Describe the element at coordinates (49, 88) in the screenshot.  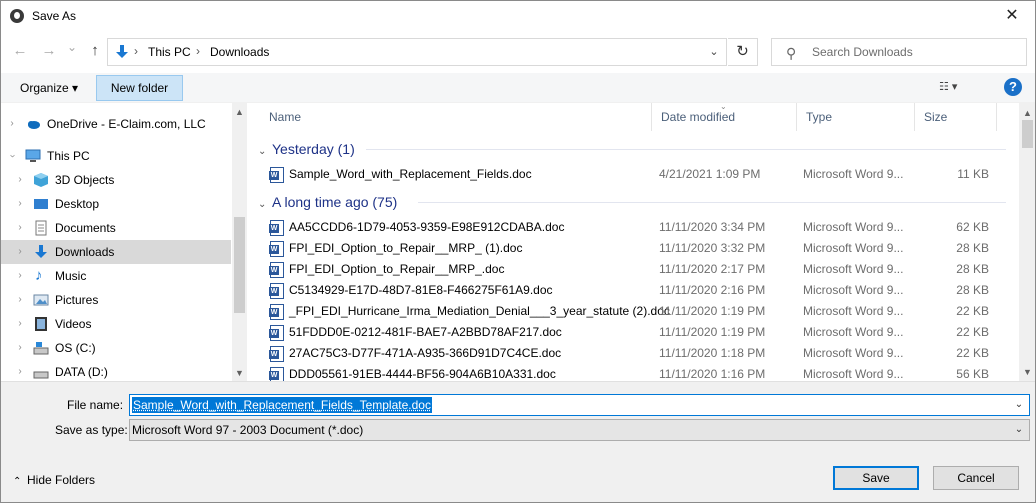
I see `organize-button: Organize ▾` at that location.